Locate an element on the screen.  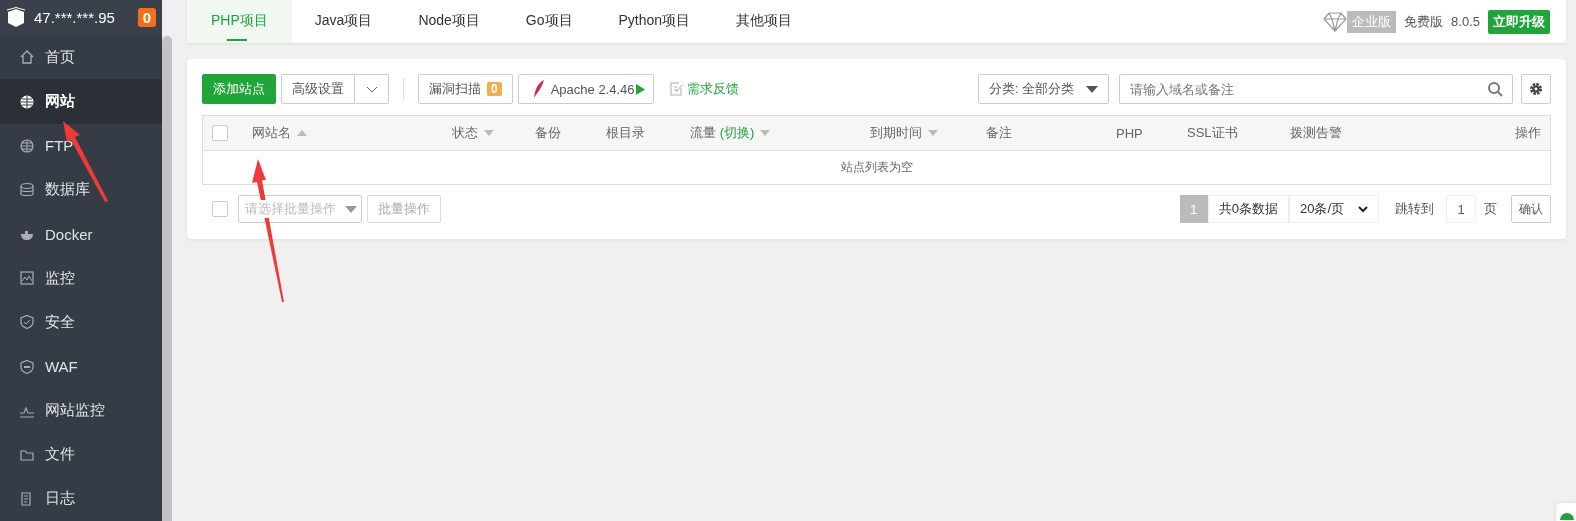
project-tab: Java项目 is located at coordinates (343, 21).